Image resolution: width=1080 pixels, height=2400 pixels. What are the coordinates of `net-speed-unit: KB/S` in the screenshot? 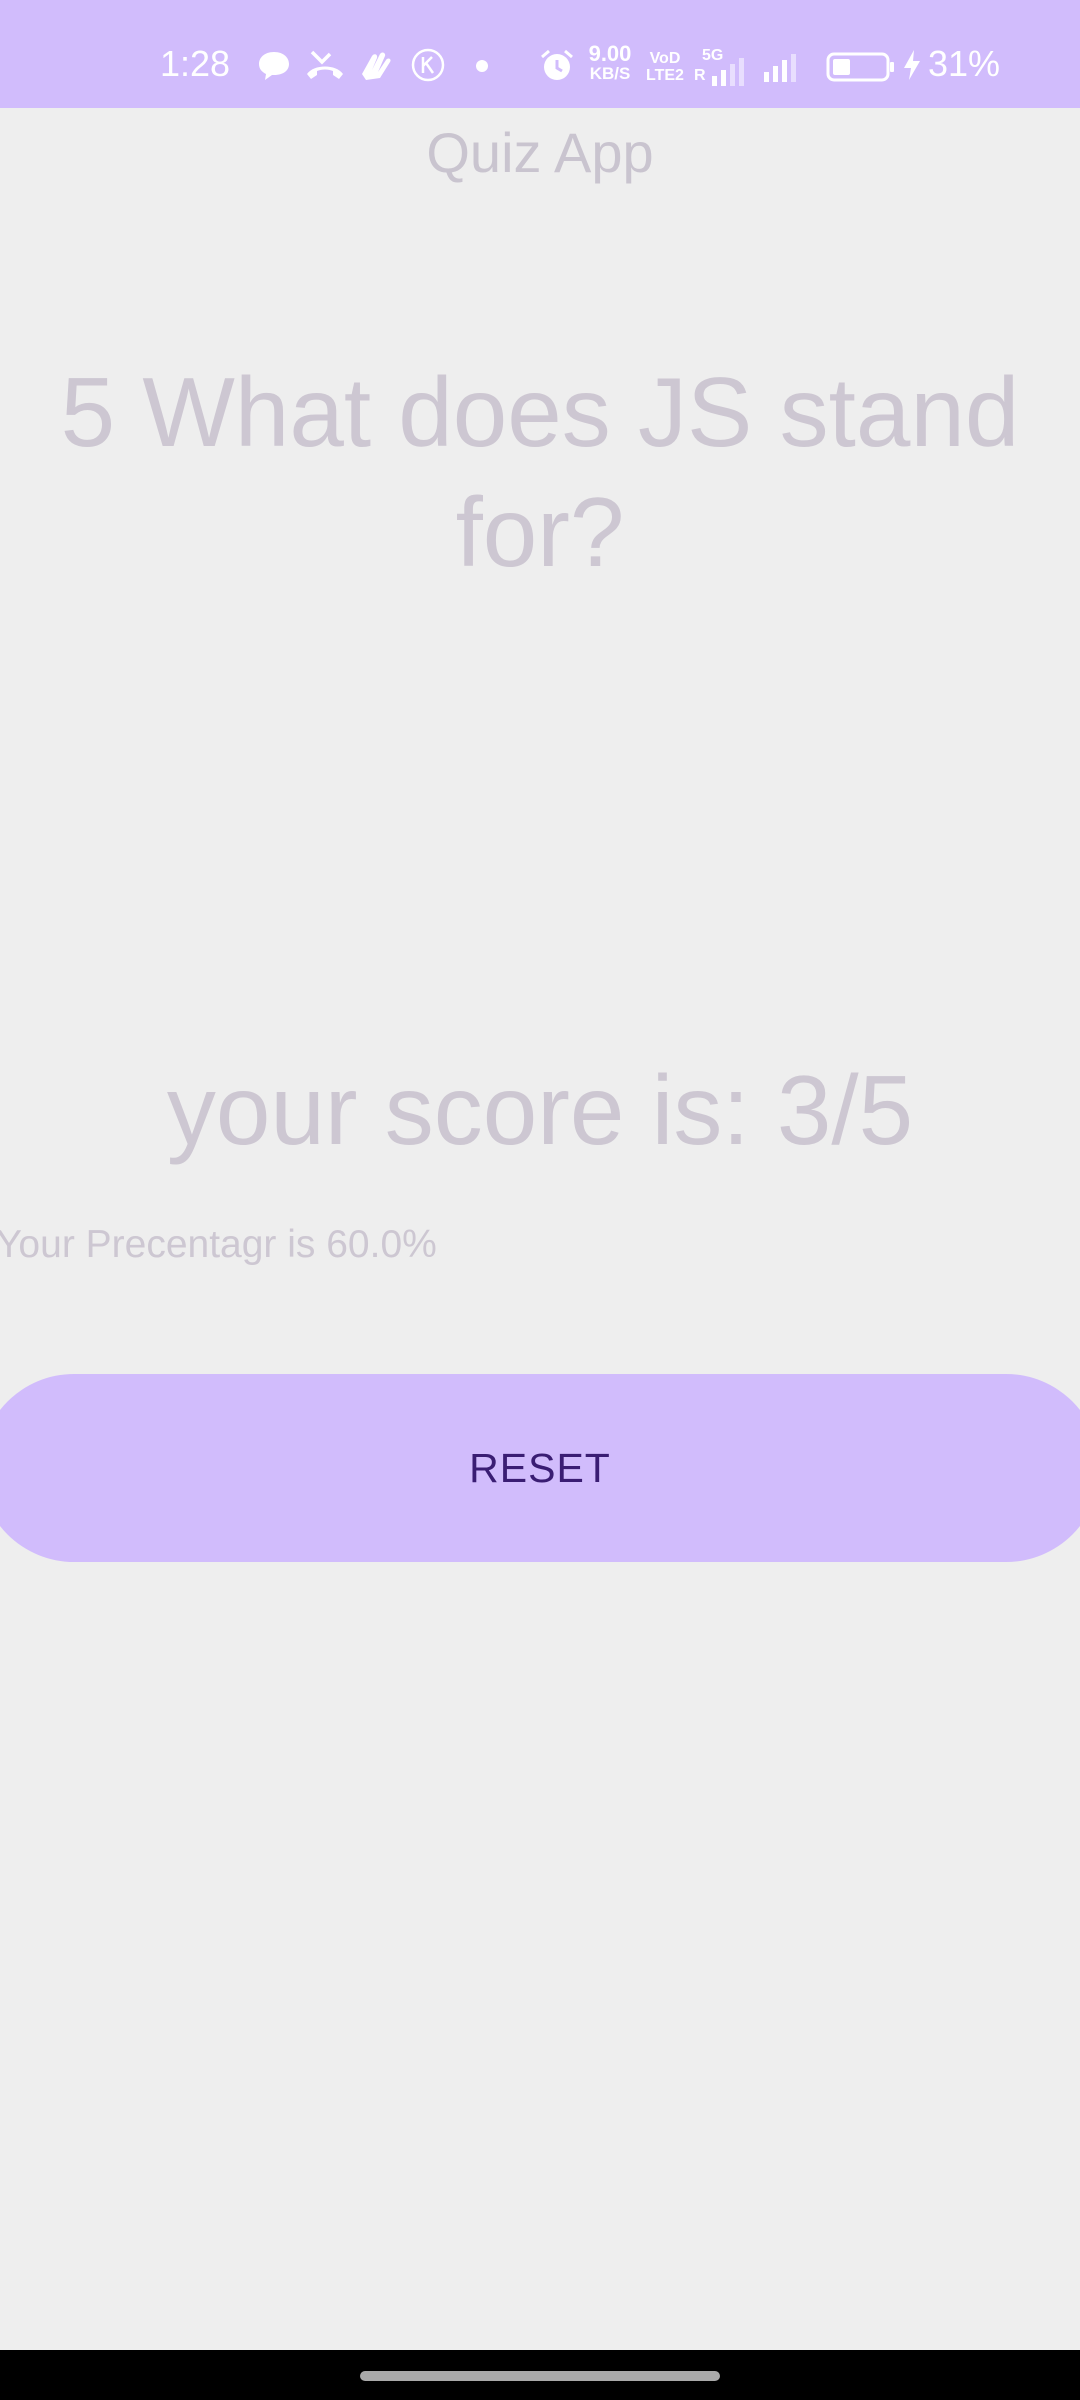 It's located at (610, 73).